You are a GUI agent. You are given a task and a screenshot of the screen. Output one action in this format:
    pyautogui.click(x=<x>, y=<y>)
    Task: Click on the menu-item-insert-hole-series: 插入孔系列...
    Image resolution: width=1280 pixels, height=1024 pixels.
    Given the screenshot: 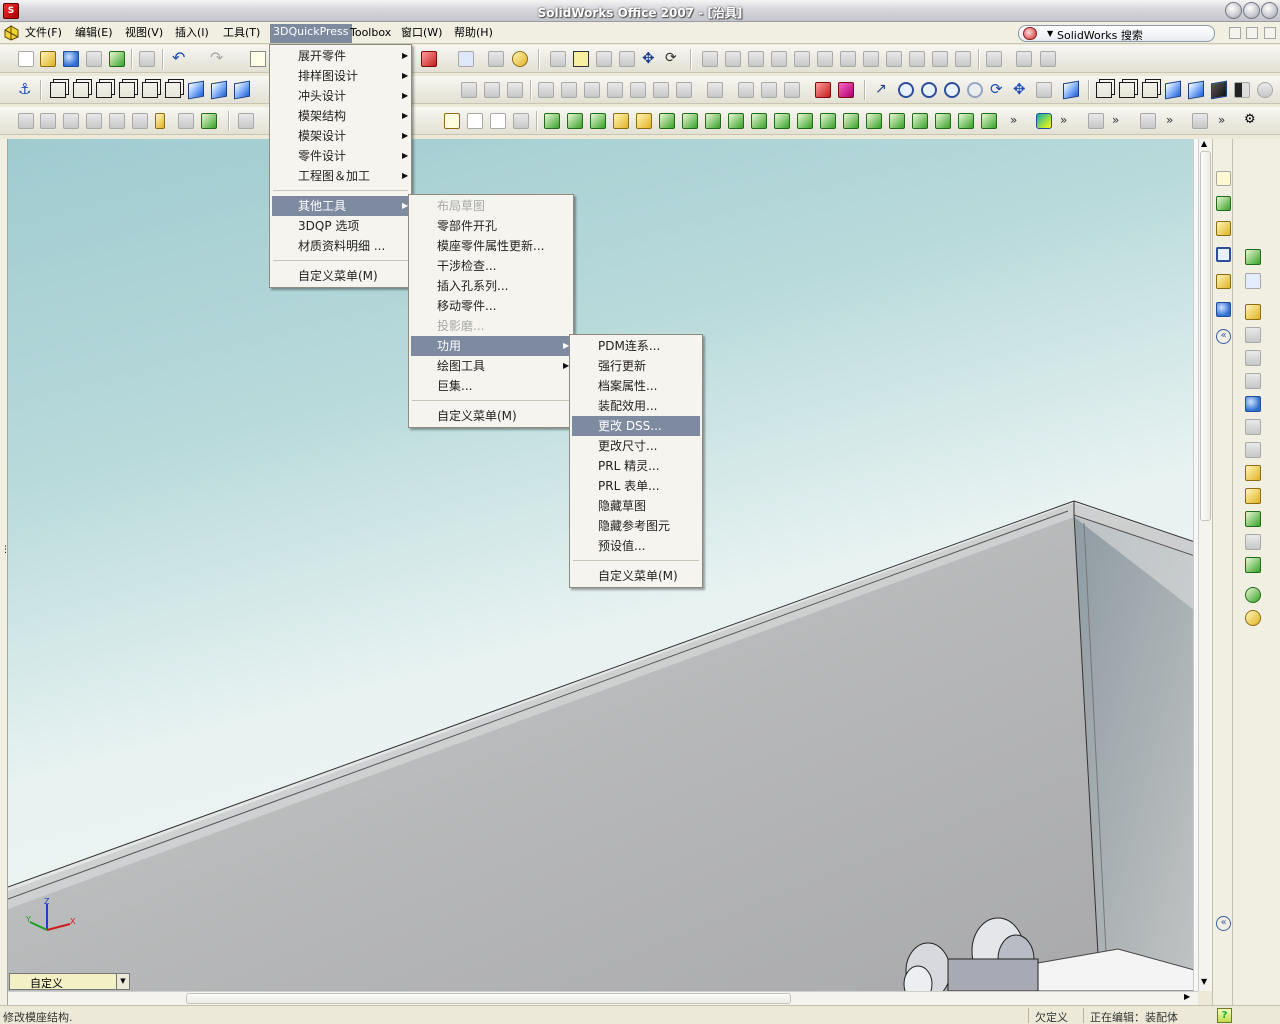 What is the action you would take?
    pyautogui.click(x=491, y=286)
    